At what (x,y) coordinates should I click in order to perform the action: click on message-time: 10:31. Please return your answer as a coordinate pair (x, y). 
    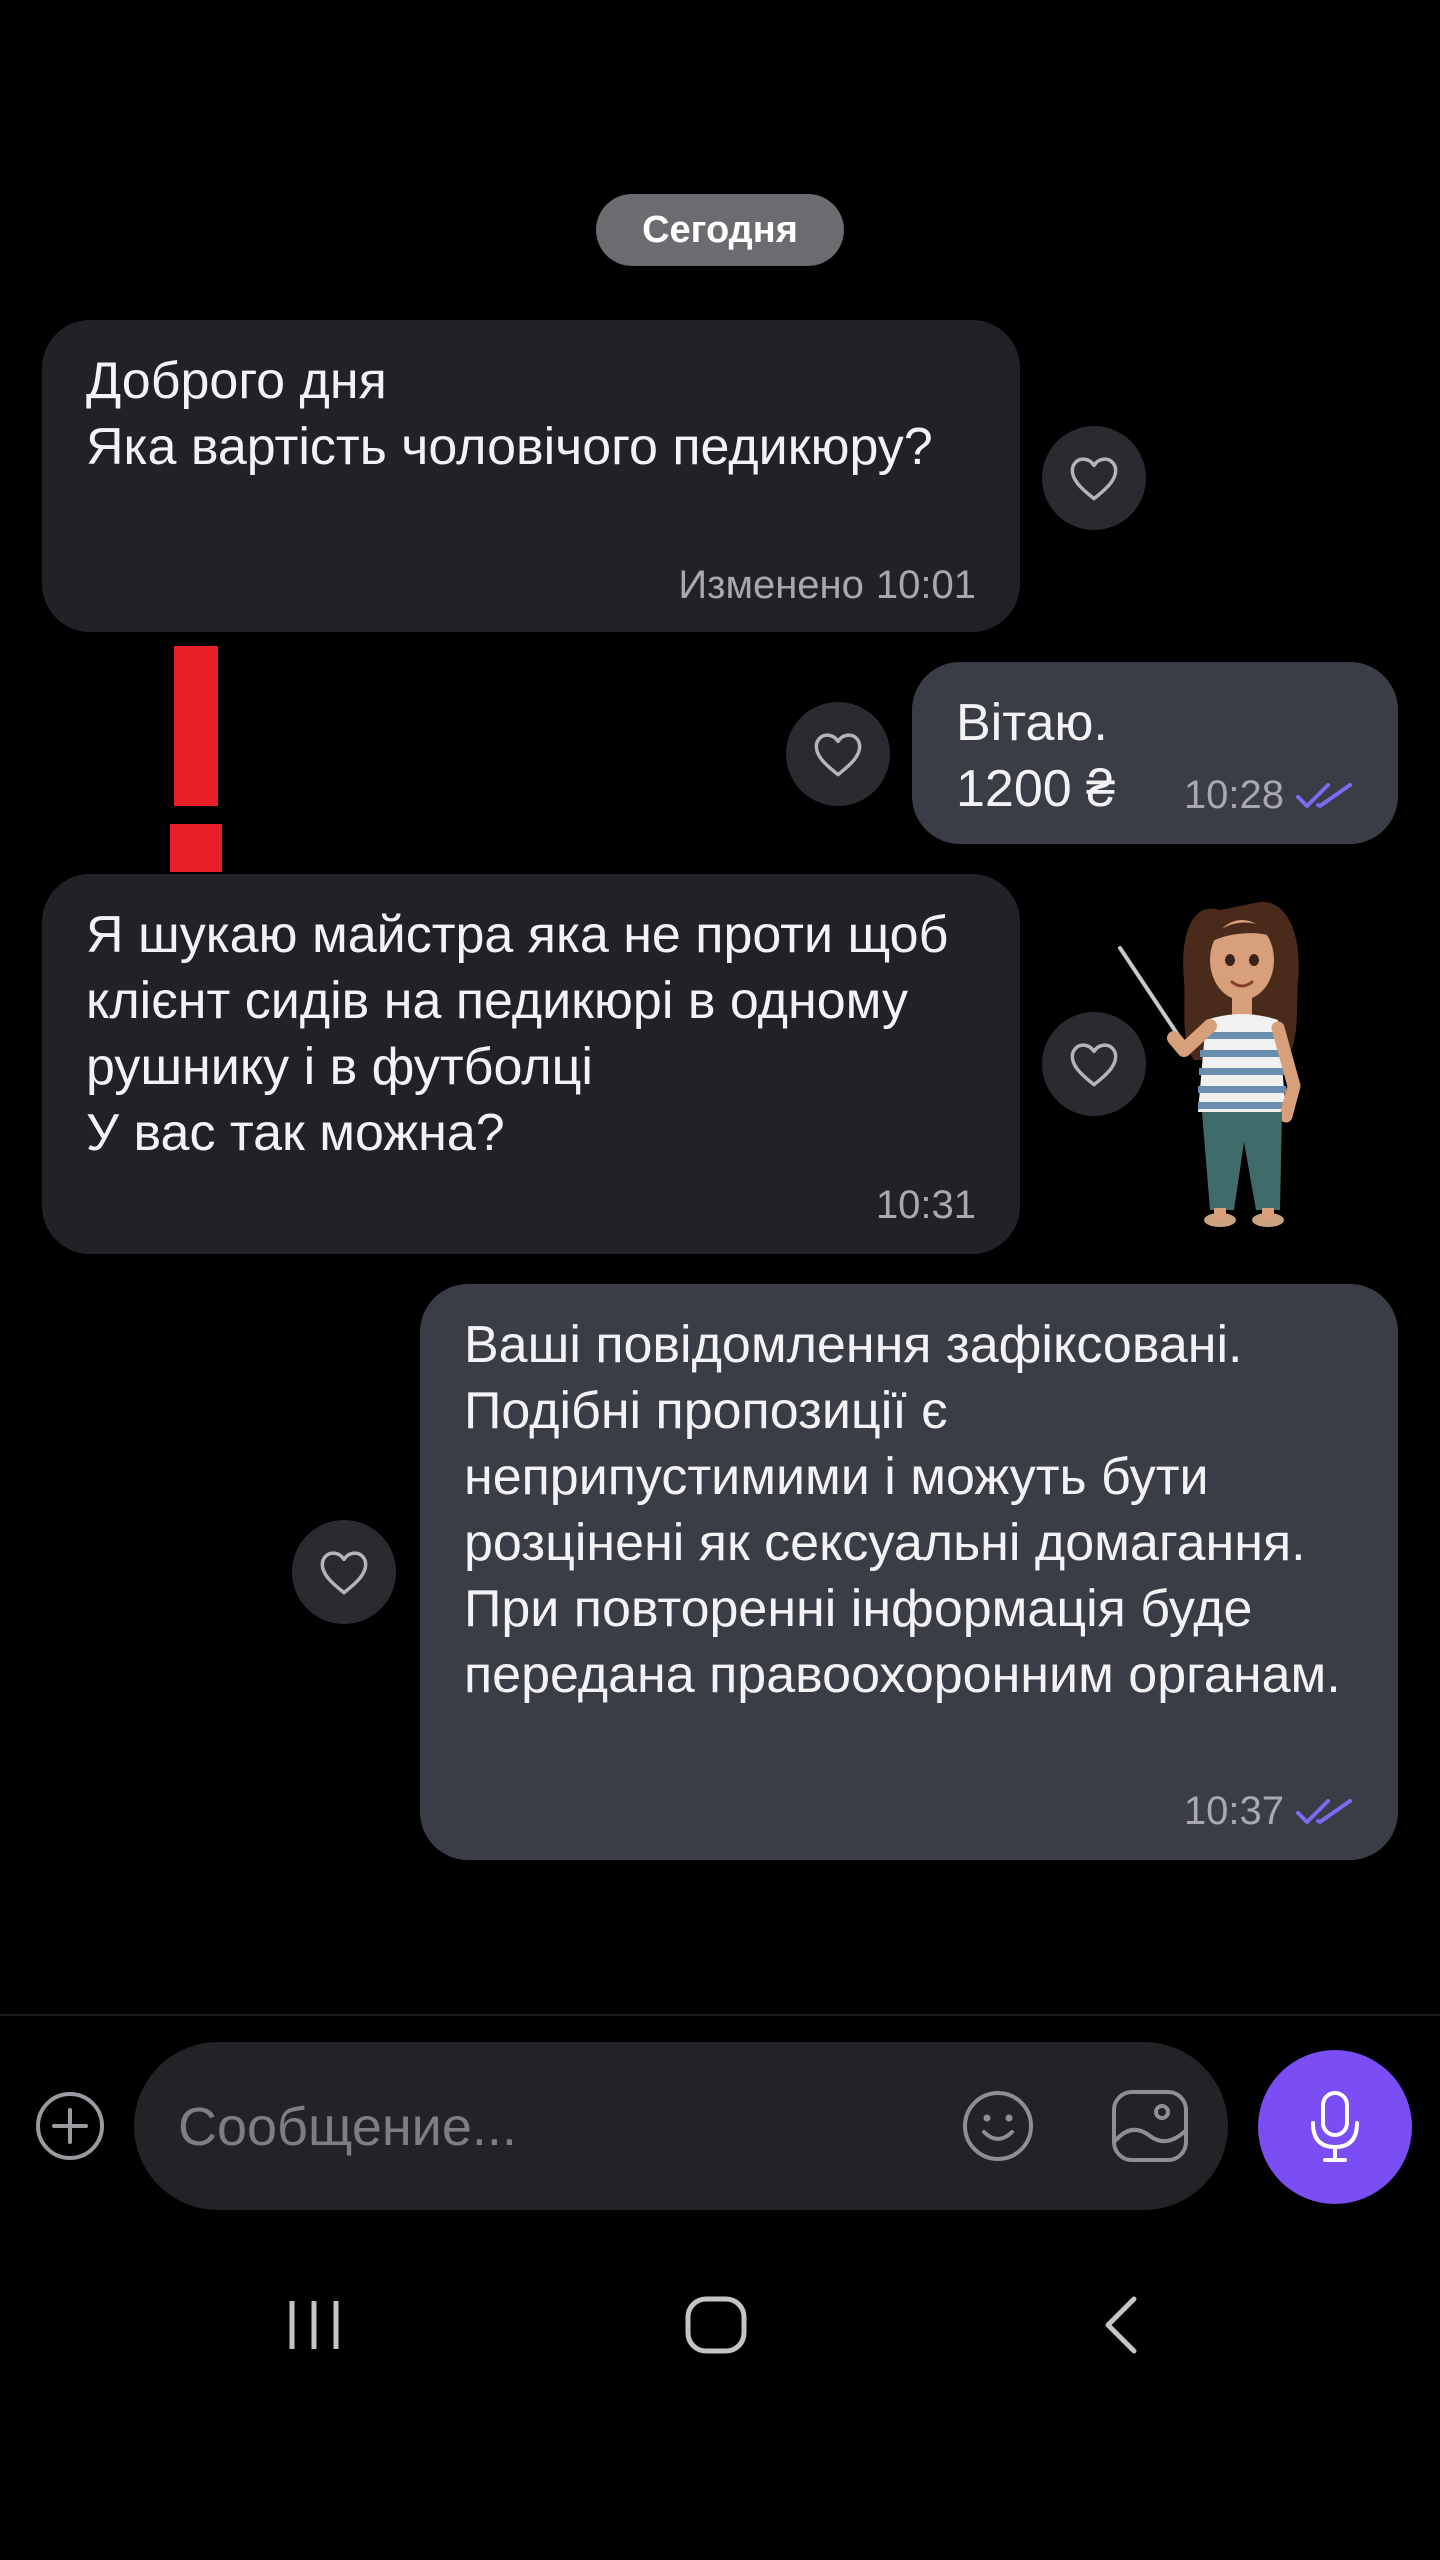
    Looking at the image, I should click on (925, 1205).